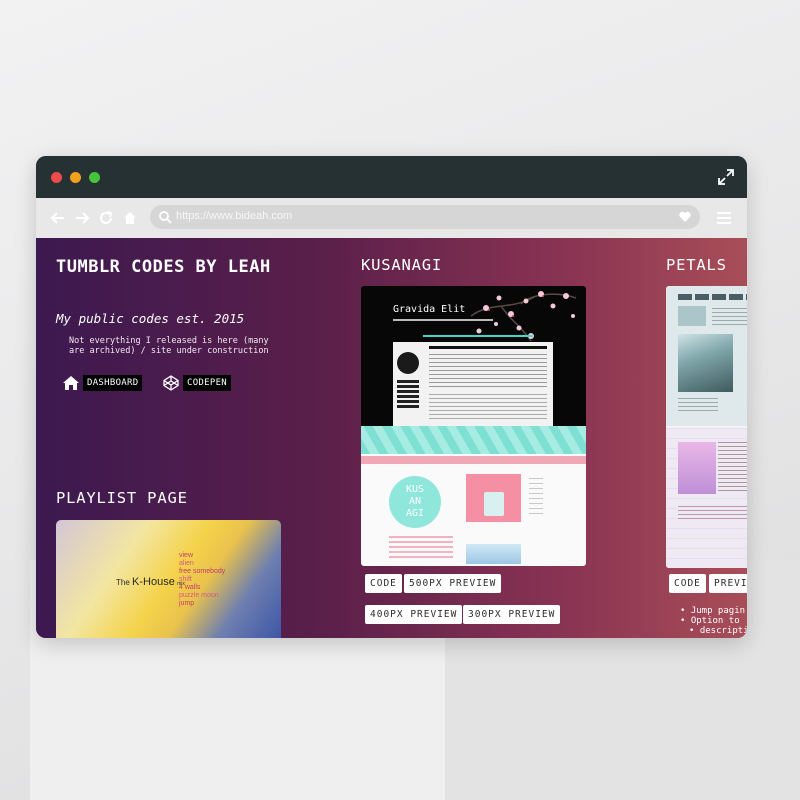  I want to click on address-bar: https://www.bideah.com, so click(425, 217).